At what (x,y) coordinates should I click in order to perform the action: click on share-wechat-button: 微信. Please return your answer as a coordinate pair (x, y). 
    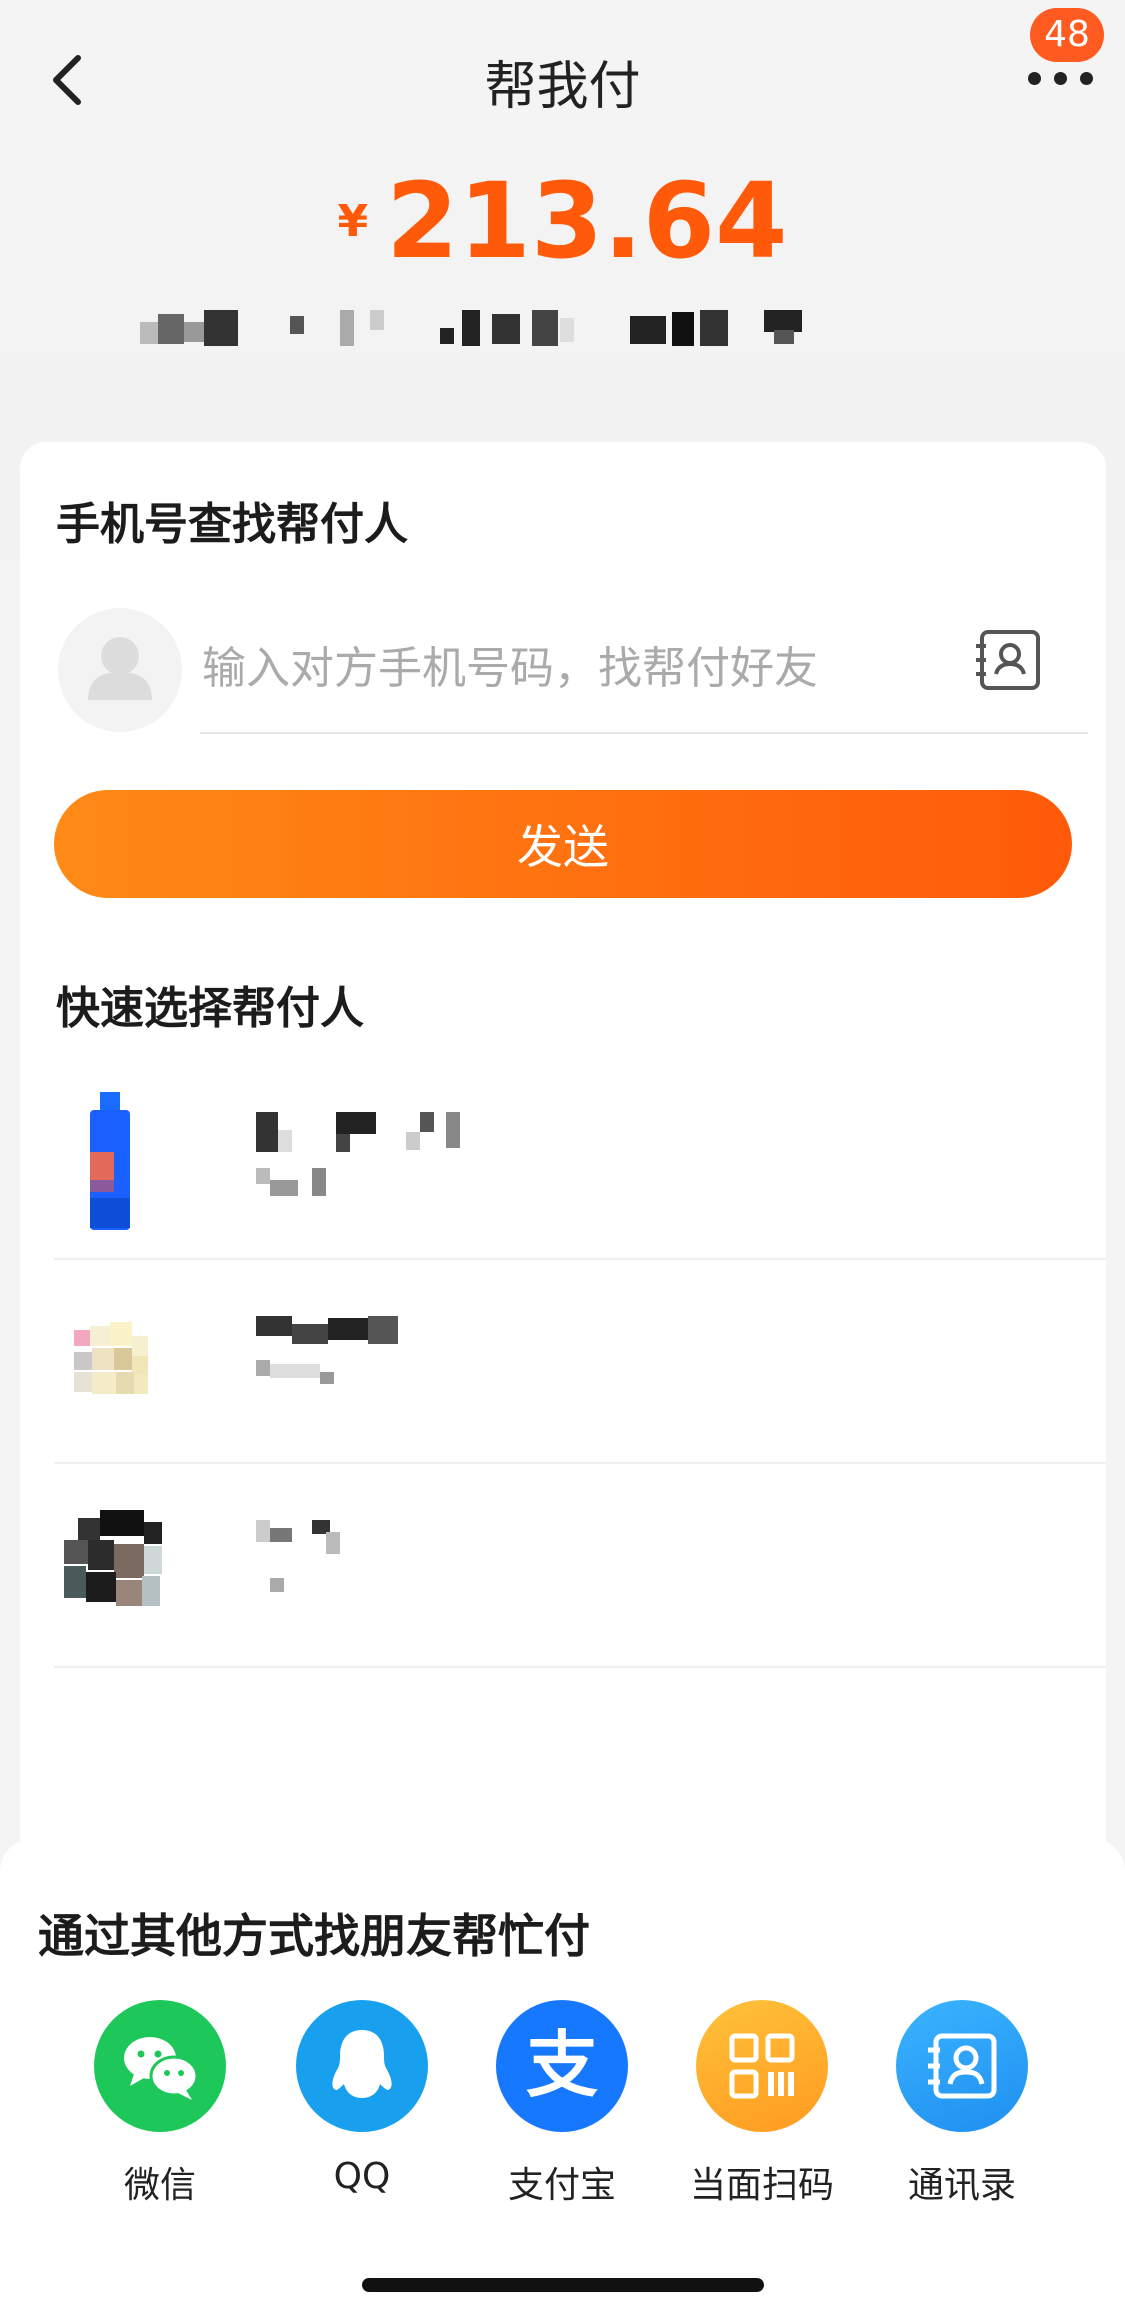
    Looking at the image, I should click on (160, 2103).